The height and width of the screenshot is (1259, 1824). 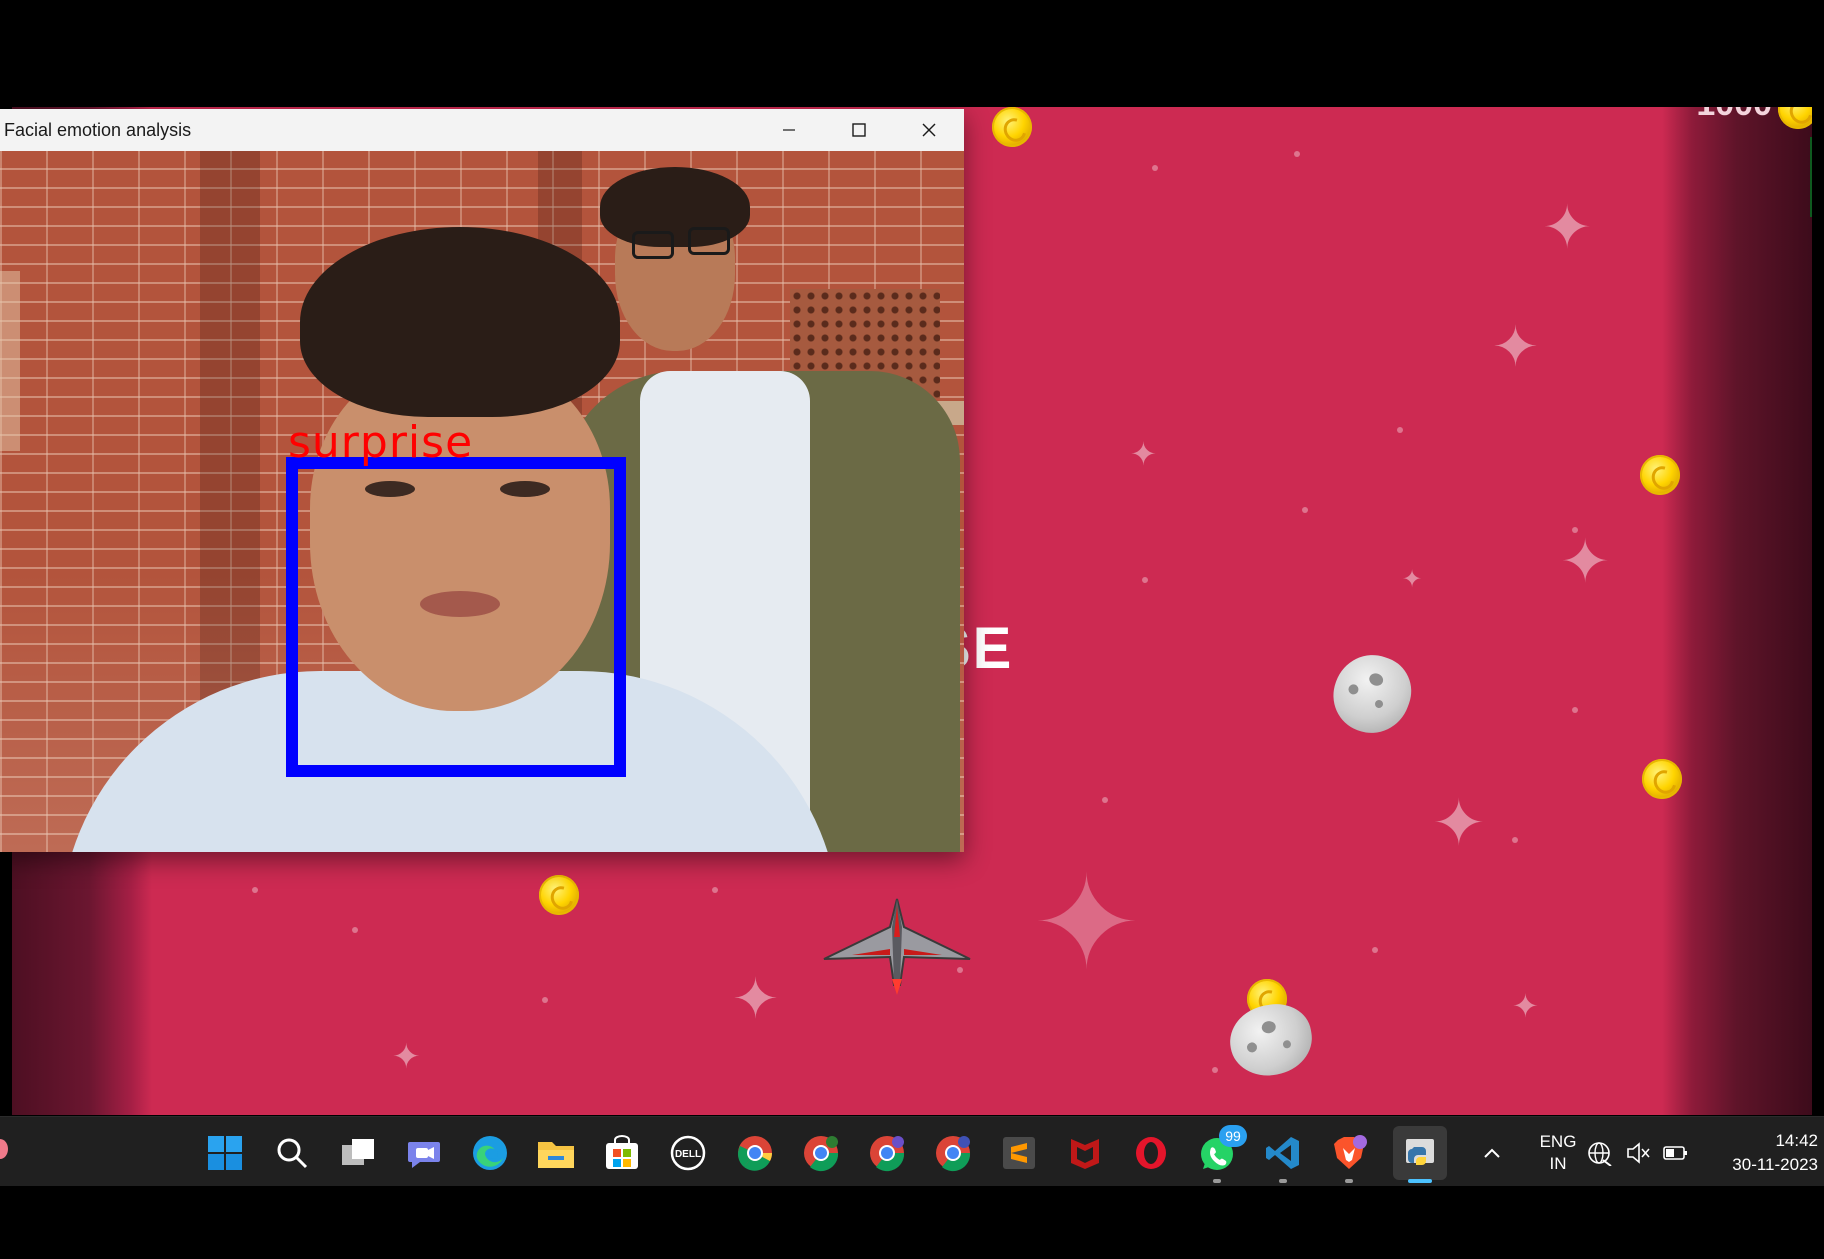 What do you see at coordinates (4, 1149) in the screenshot?
I see `widget-icon` at bounding box center [4, 1149].